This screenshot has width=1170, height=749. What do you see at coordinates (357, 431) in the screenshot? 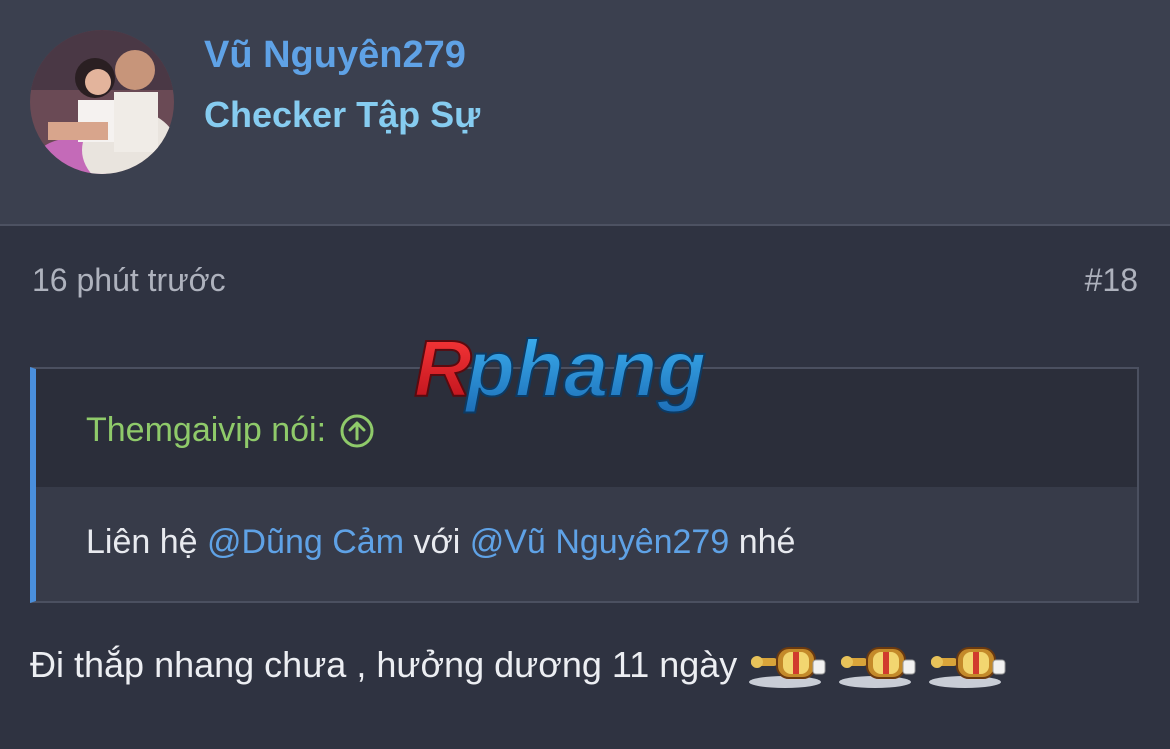
I see `arrow-up-circle-icon` at bounding box center [357, 431].